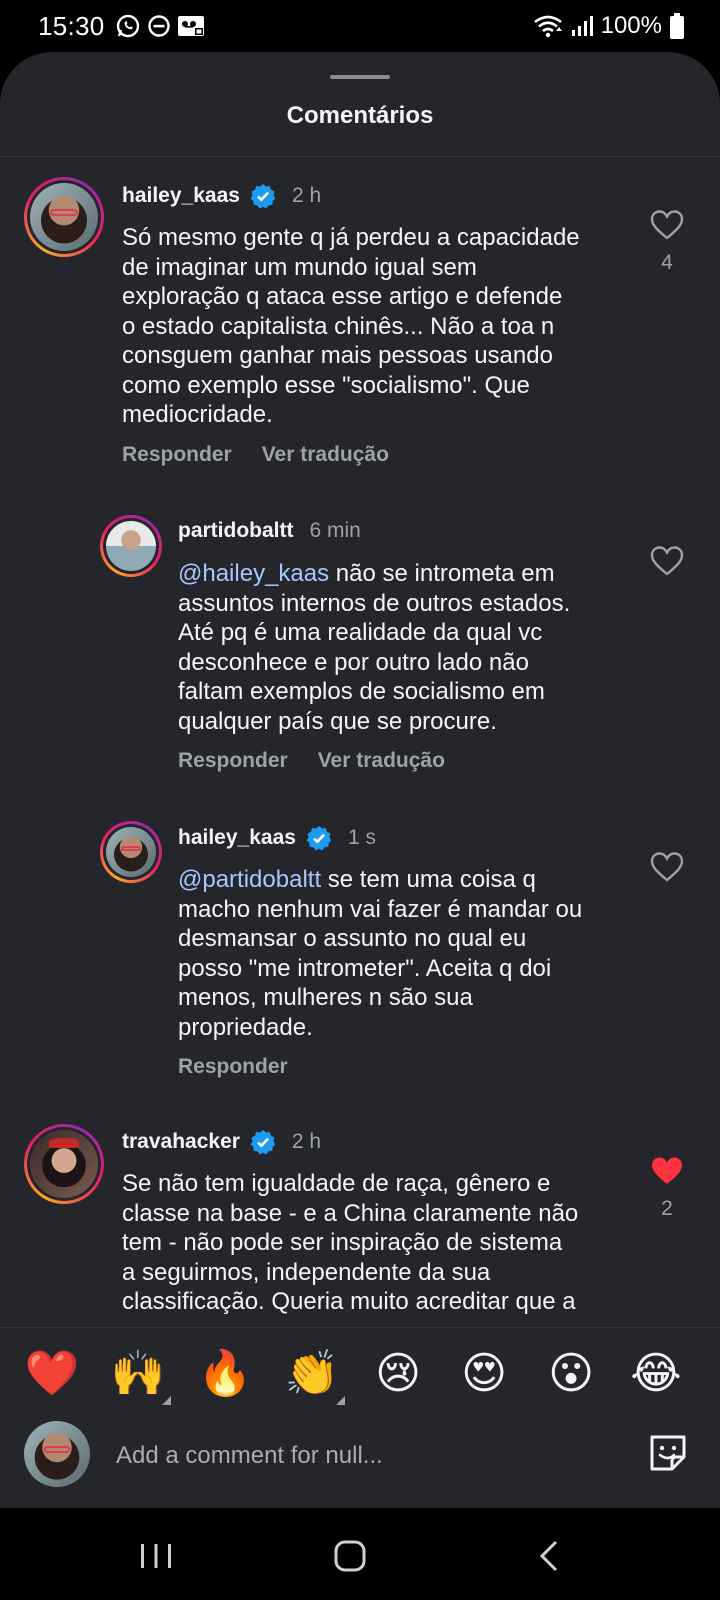 The image size is (720, 1600). What do you see at coordinates (361, 837) in the screenshot?
I see `comment-time: 1 s` at bounding box center [361, 837].